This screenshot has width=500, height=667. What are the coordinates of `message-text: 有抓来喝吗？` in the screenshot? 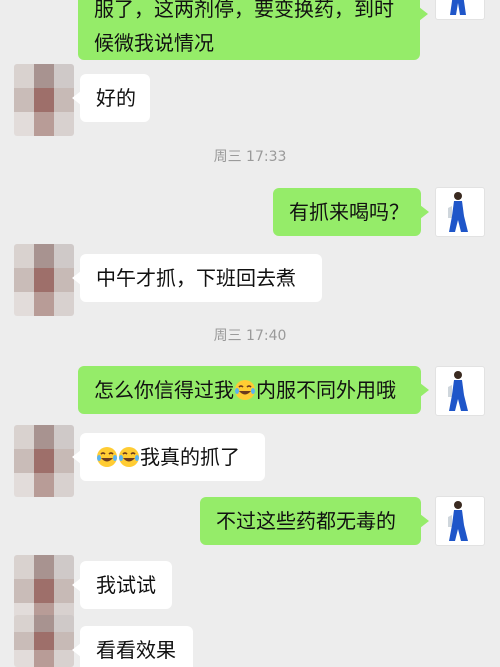 It's located at (349, 212).